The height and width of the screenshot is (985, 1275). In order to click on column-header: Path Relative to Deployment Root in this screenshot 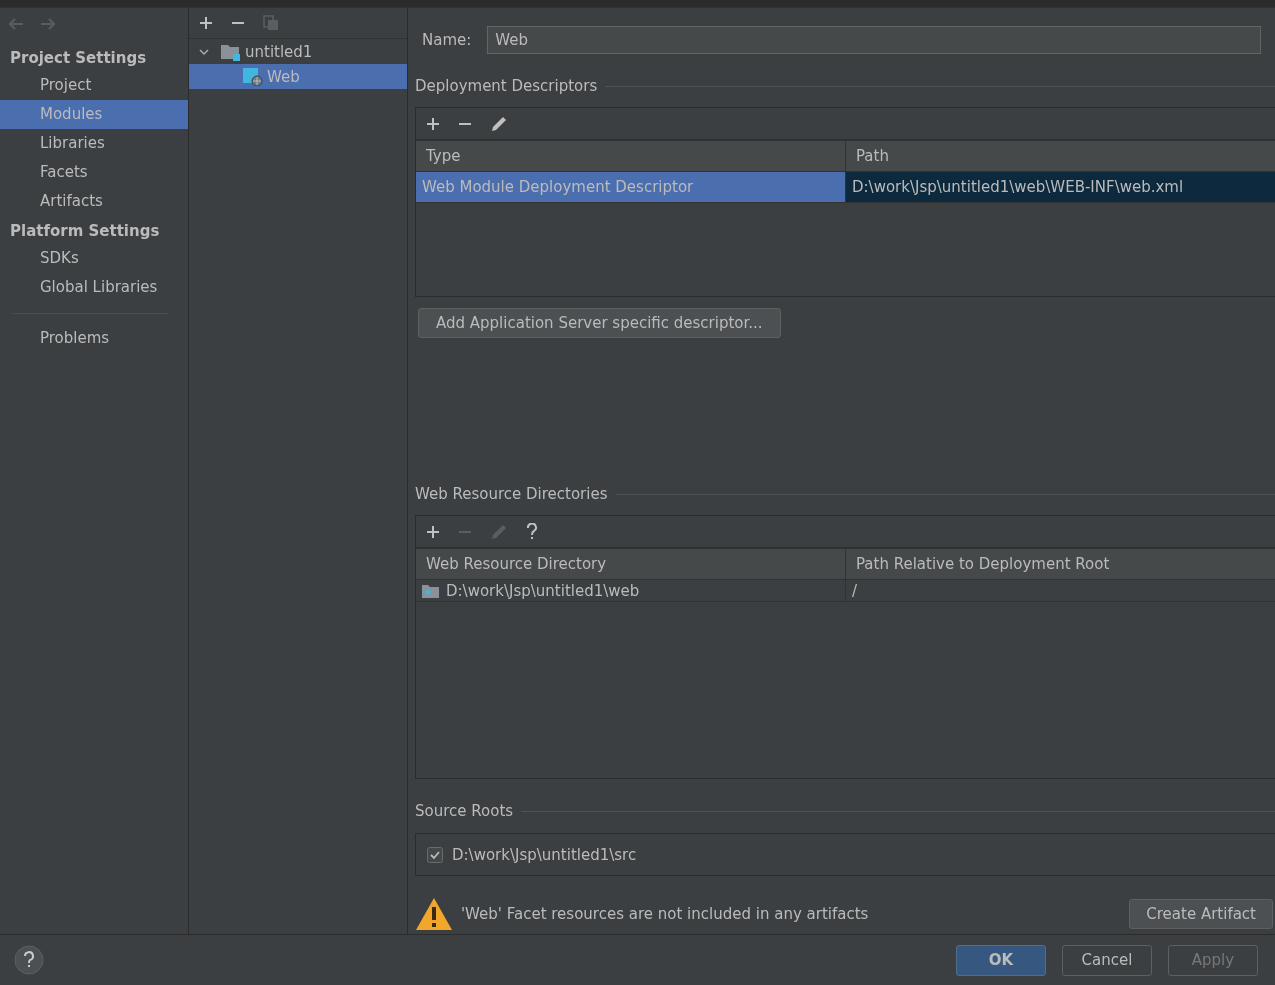, I will do `click(1060, 564)`.